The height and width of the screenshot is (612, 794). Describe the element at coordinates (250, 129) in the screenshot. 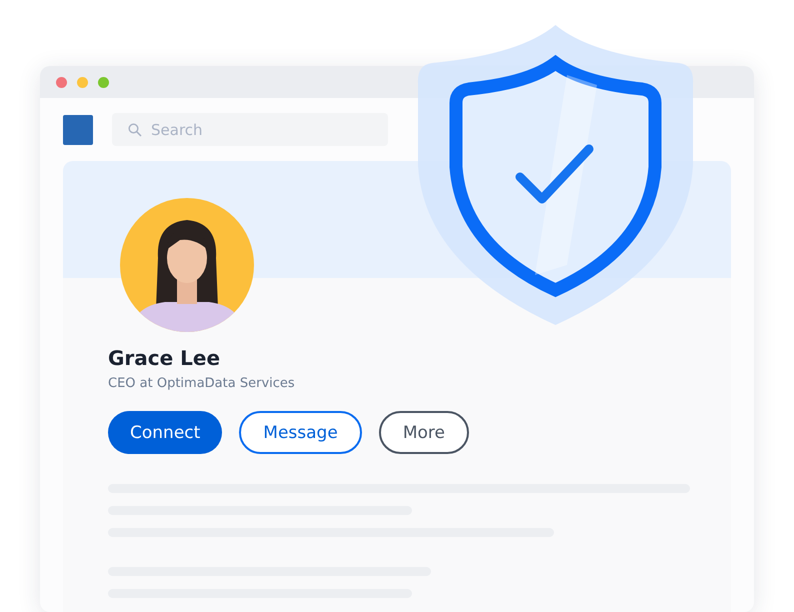

I see `search-field: Search` at that location.